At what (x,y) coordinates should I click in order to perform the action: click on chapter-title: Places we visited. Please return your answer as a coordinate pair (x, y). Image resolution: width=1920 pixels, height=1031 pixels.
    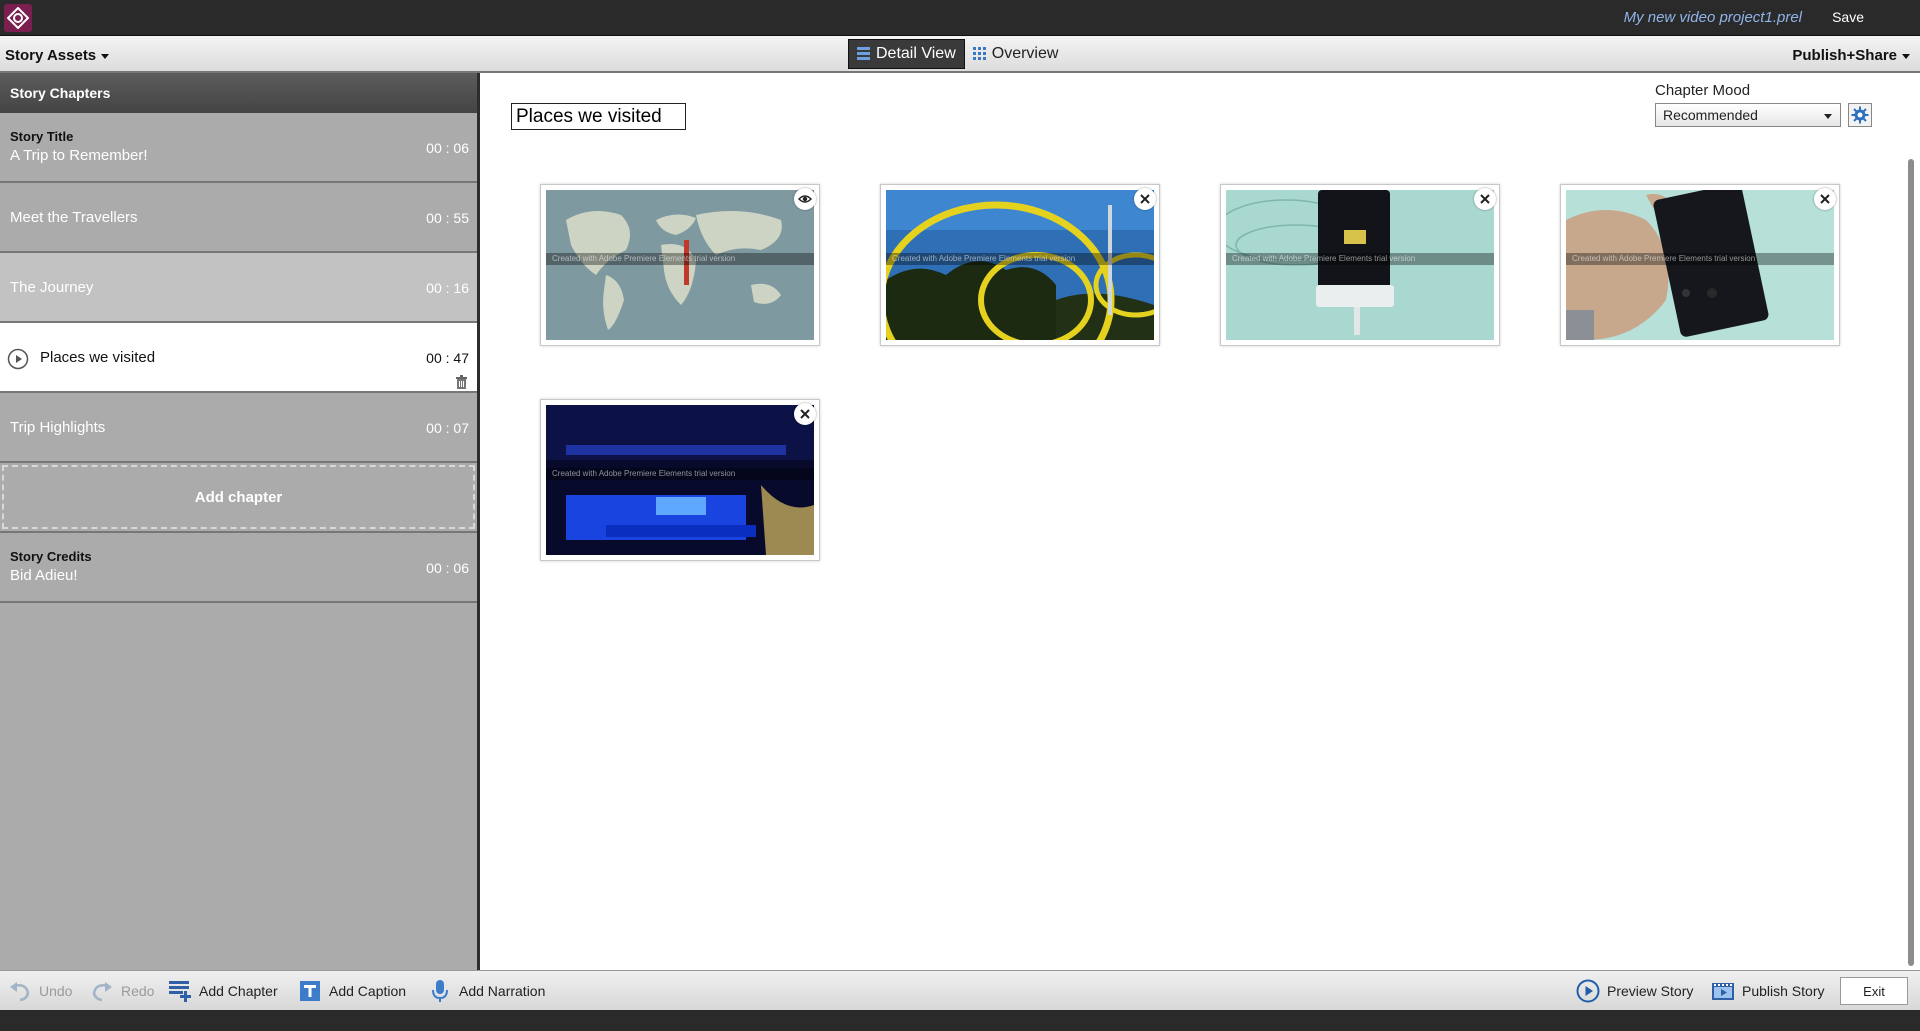
    Looking at the image, I should click on (98, 357).